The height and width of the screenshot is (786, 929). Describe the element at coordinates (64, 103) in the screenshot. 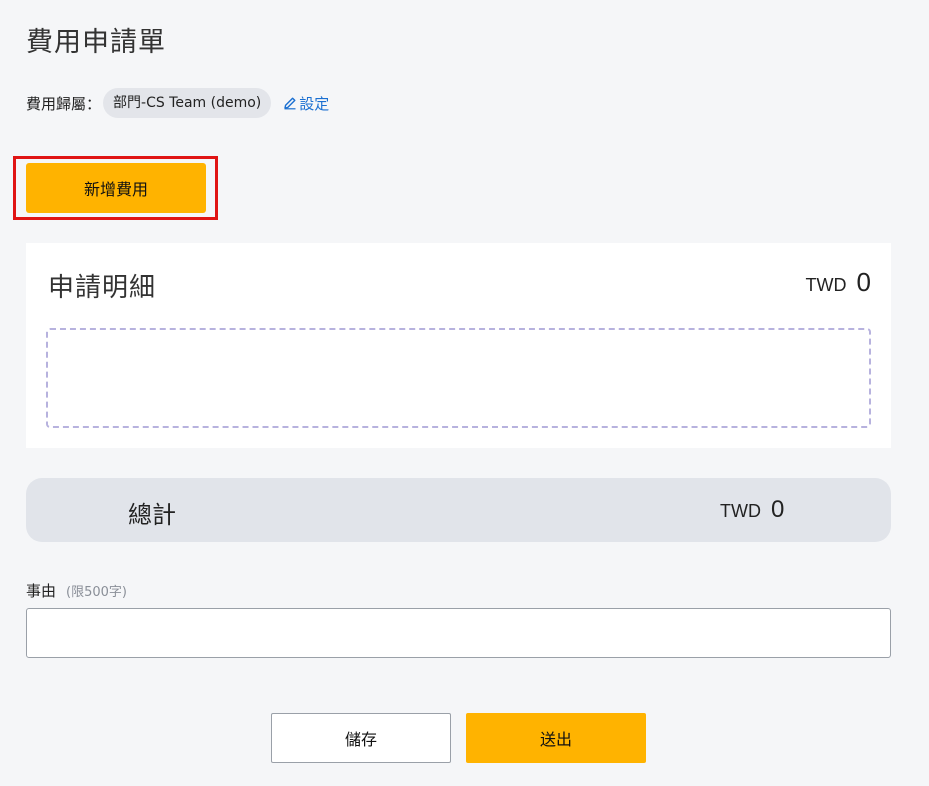

I see `expense-owner-label: 費用歸屬：` at that location.